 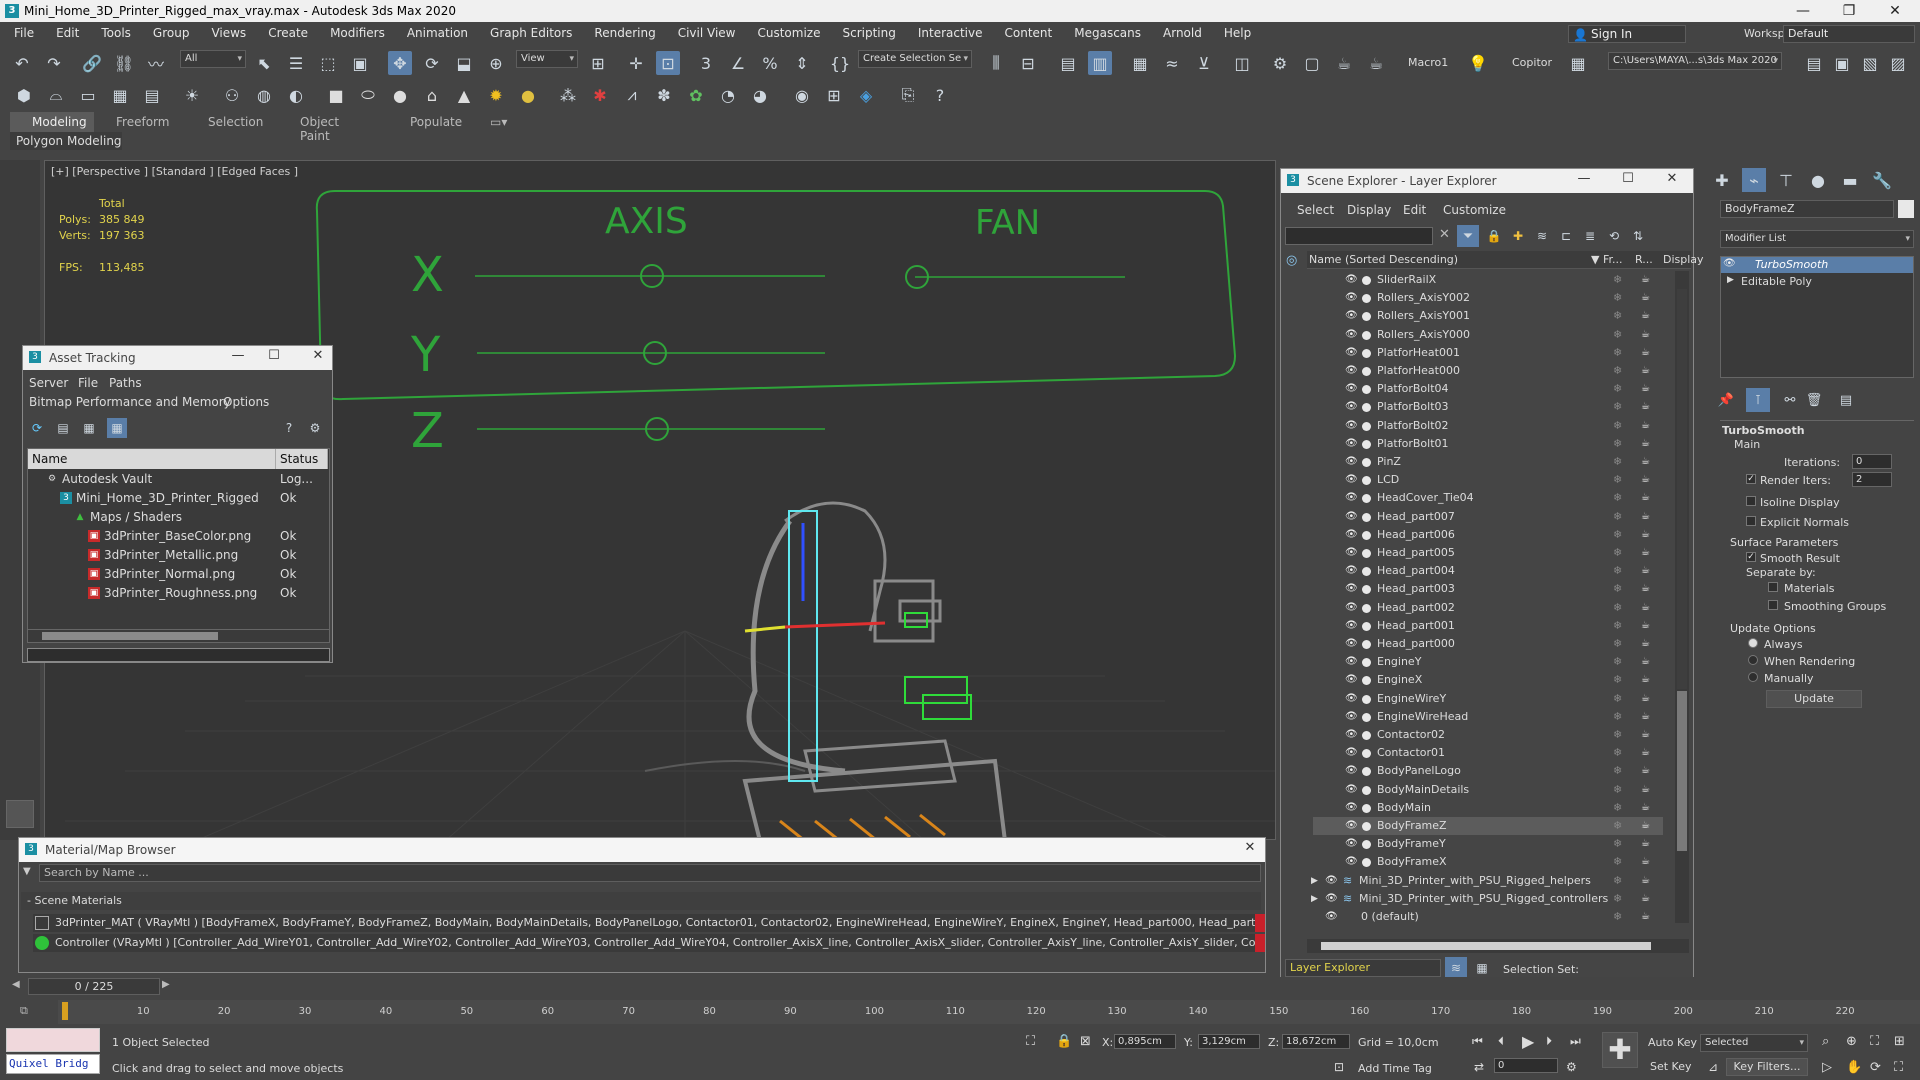 I want to click on current-frame-field: 0, so click(x=1526, y=1065).